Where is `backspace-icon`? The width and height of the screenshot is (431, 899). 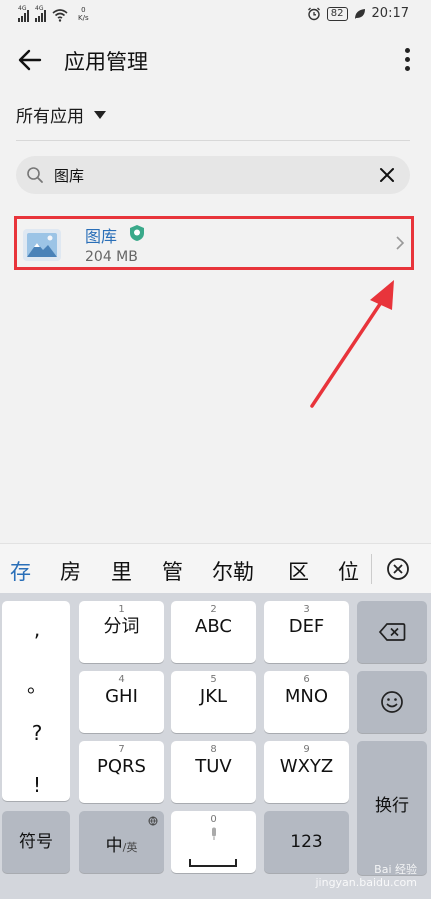
backspace-icon is located at coordinates (392, 632).